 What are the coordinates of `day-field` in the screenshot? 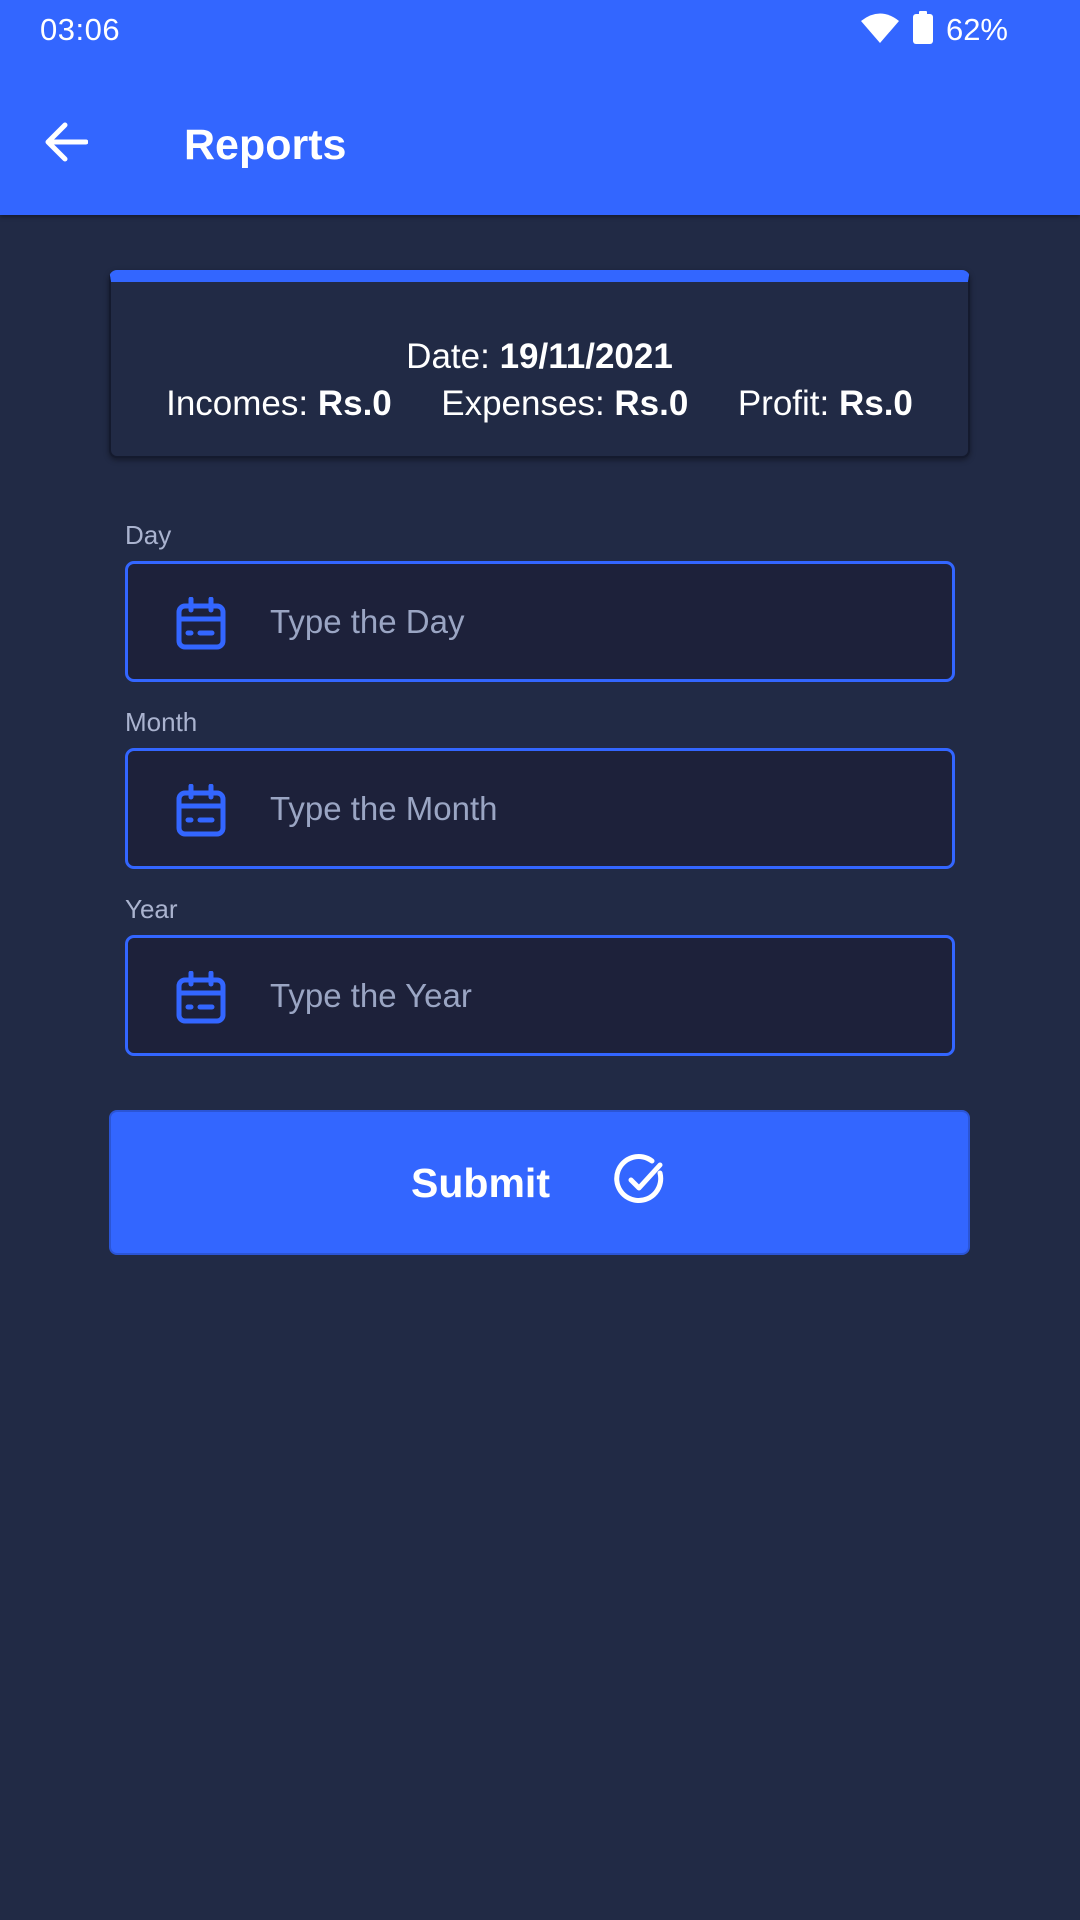 It's located at (540, 621).